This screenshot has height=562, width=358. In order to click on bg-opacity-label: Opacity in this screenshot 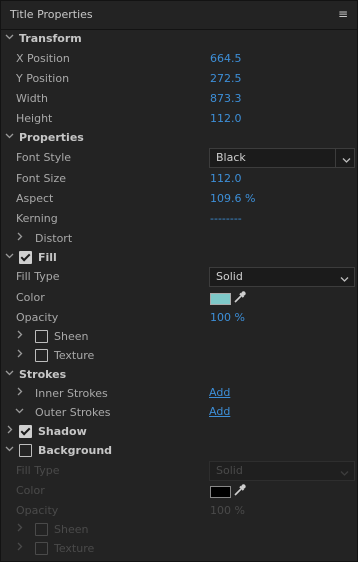, I will do `click(37, 510)`.